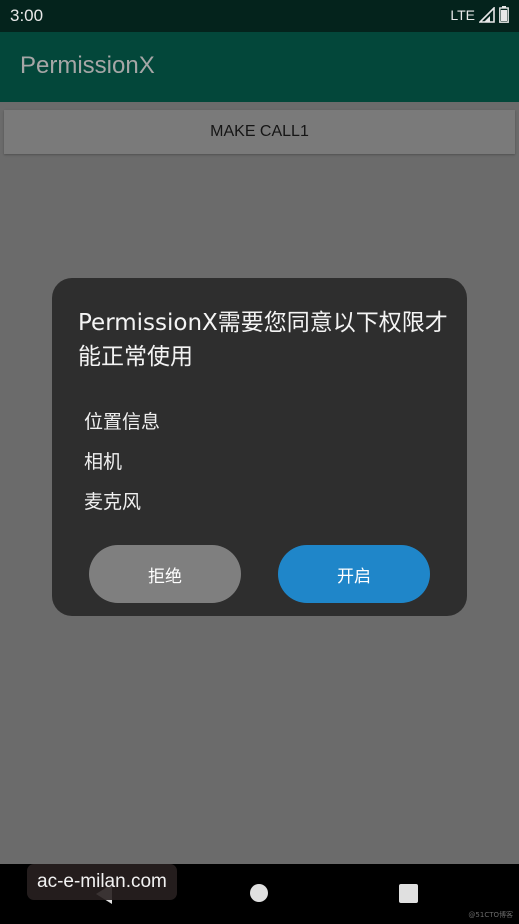 The height and width of the screenshot is (924, 519). Describe the element at coordinates (259, 893) in the screenshot. I see `home-icon` at that location.